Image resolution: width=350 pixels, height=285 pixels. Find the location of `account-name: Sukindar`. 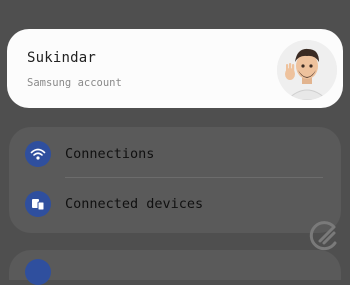

account-name: Sukindar is located at coordinates (62, 58).